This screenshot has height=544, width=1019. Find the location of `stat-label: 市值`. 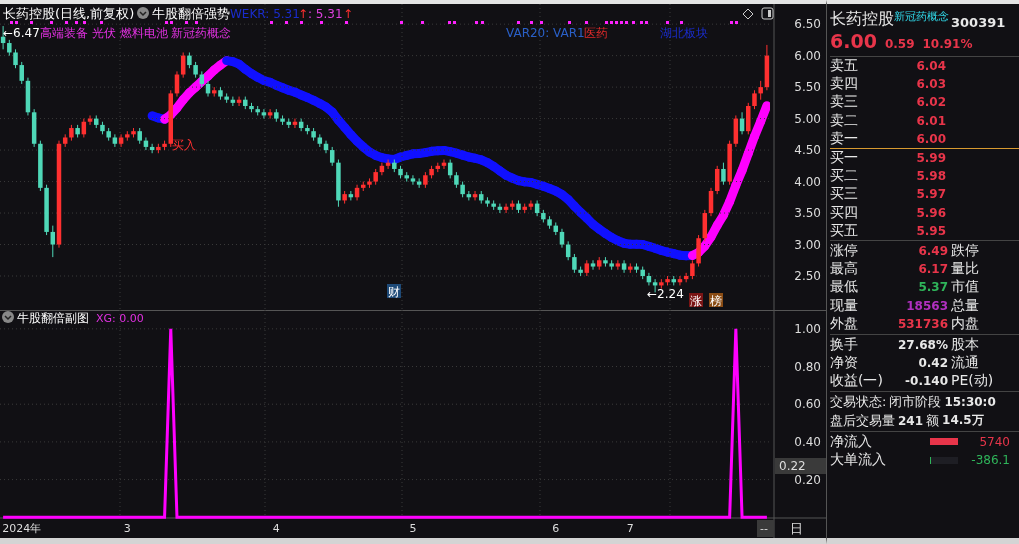

stat-label: 市值 is located at coordinates (965, 287).